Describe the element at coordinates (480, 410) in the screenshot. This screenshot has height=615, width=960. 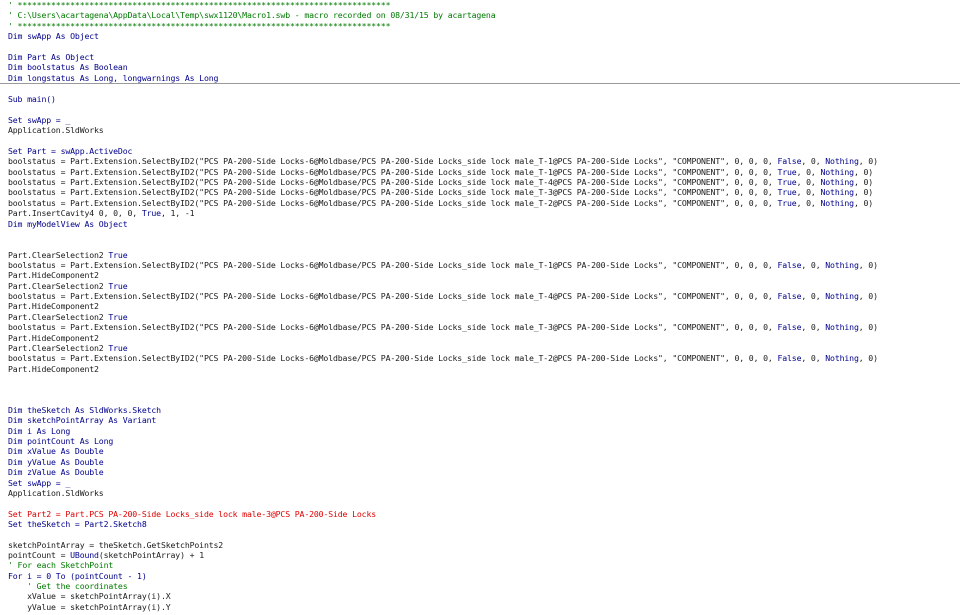
I see `code-line: Dim theSketch As SldWorks.Sketch` at that location.